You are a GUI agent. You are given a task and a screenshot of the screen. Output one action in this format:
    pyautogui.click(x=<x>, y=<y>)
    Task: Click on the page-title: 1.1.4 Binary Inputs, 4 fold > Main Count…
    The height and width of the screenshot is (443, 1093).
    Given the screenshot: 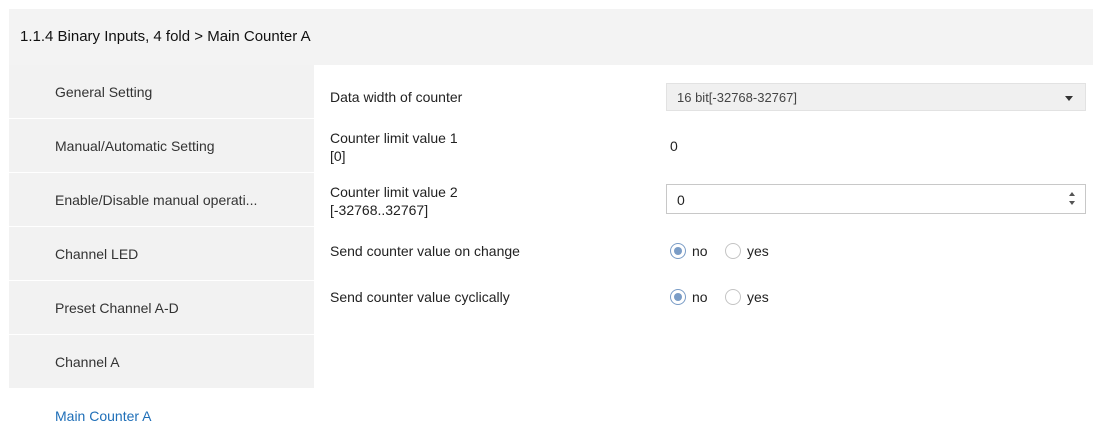 What is the action you would take?
    pyautogui.click(x=165, y=36)
    